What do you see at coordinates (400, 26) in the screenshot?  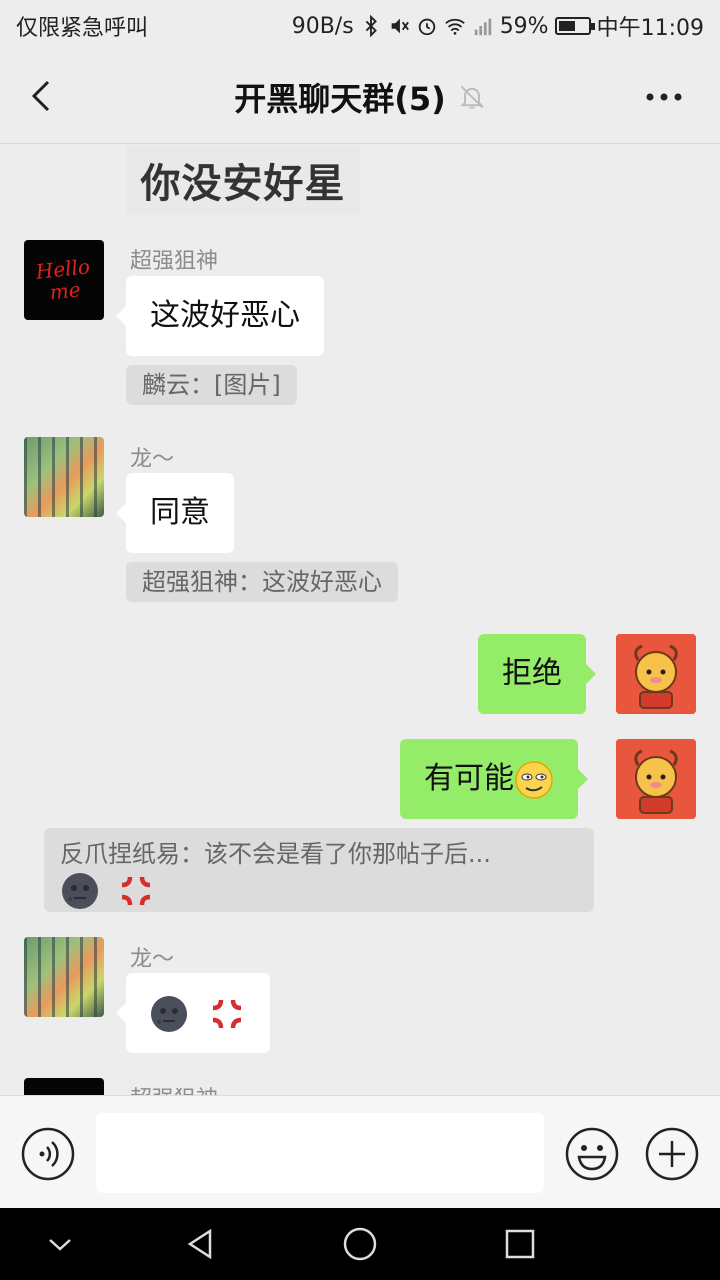 I see `mute-icon` at bounding box center [400, 26].